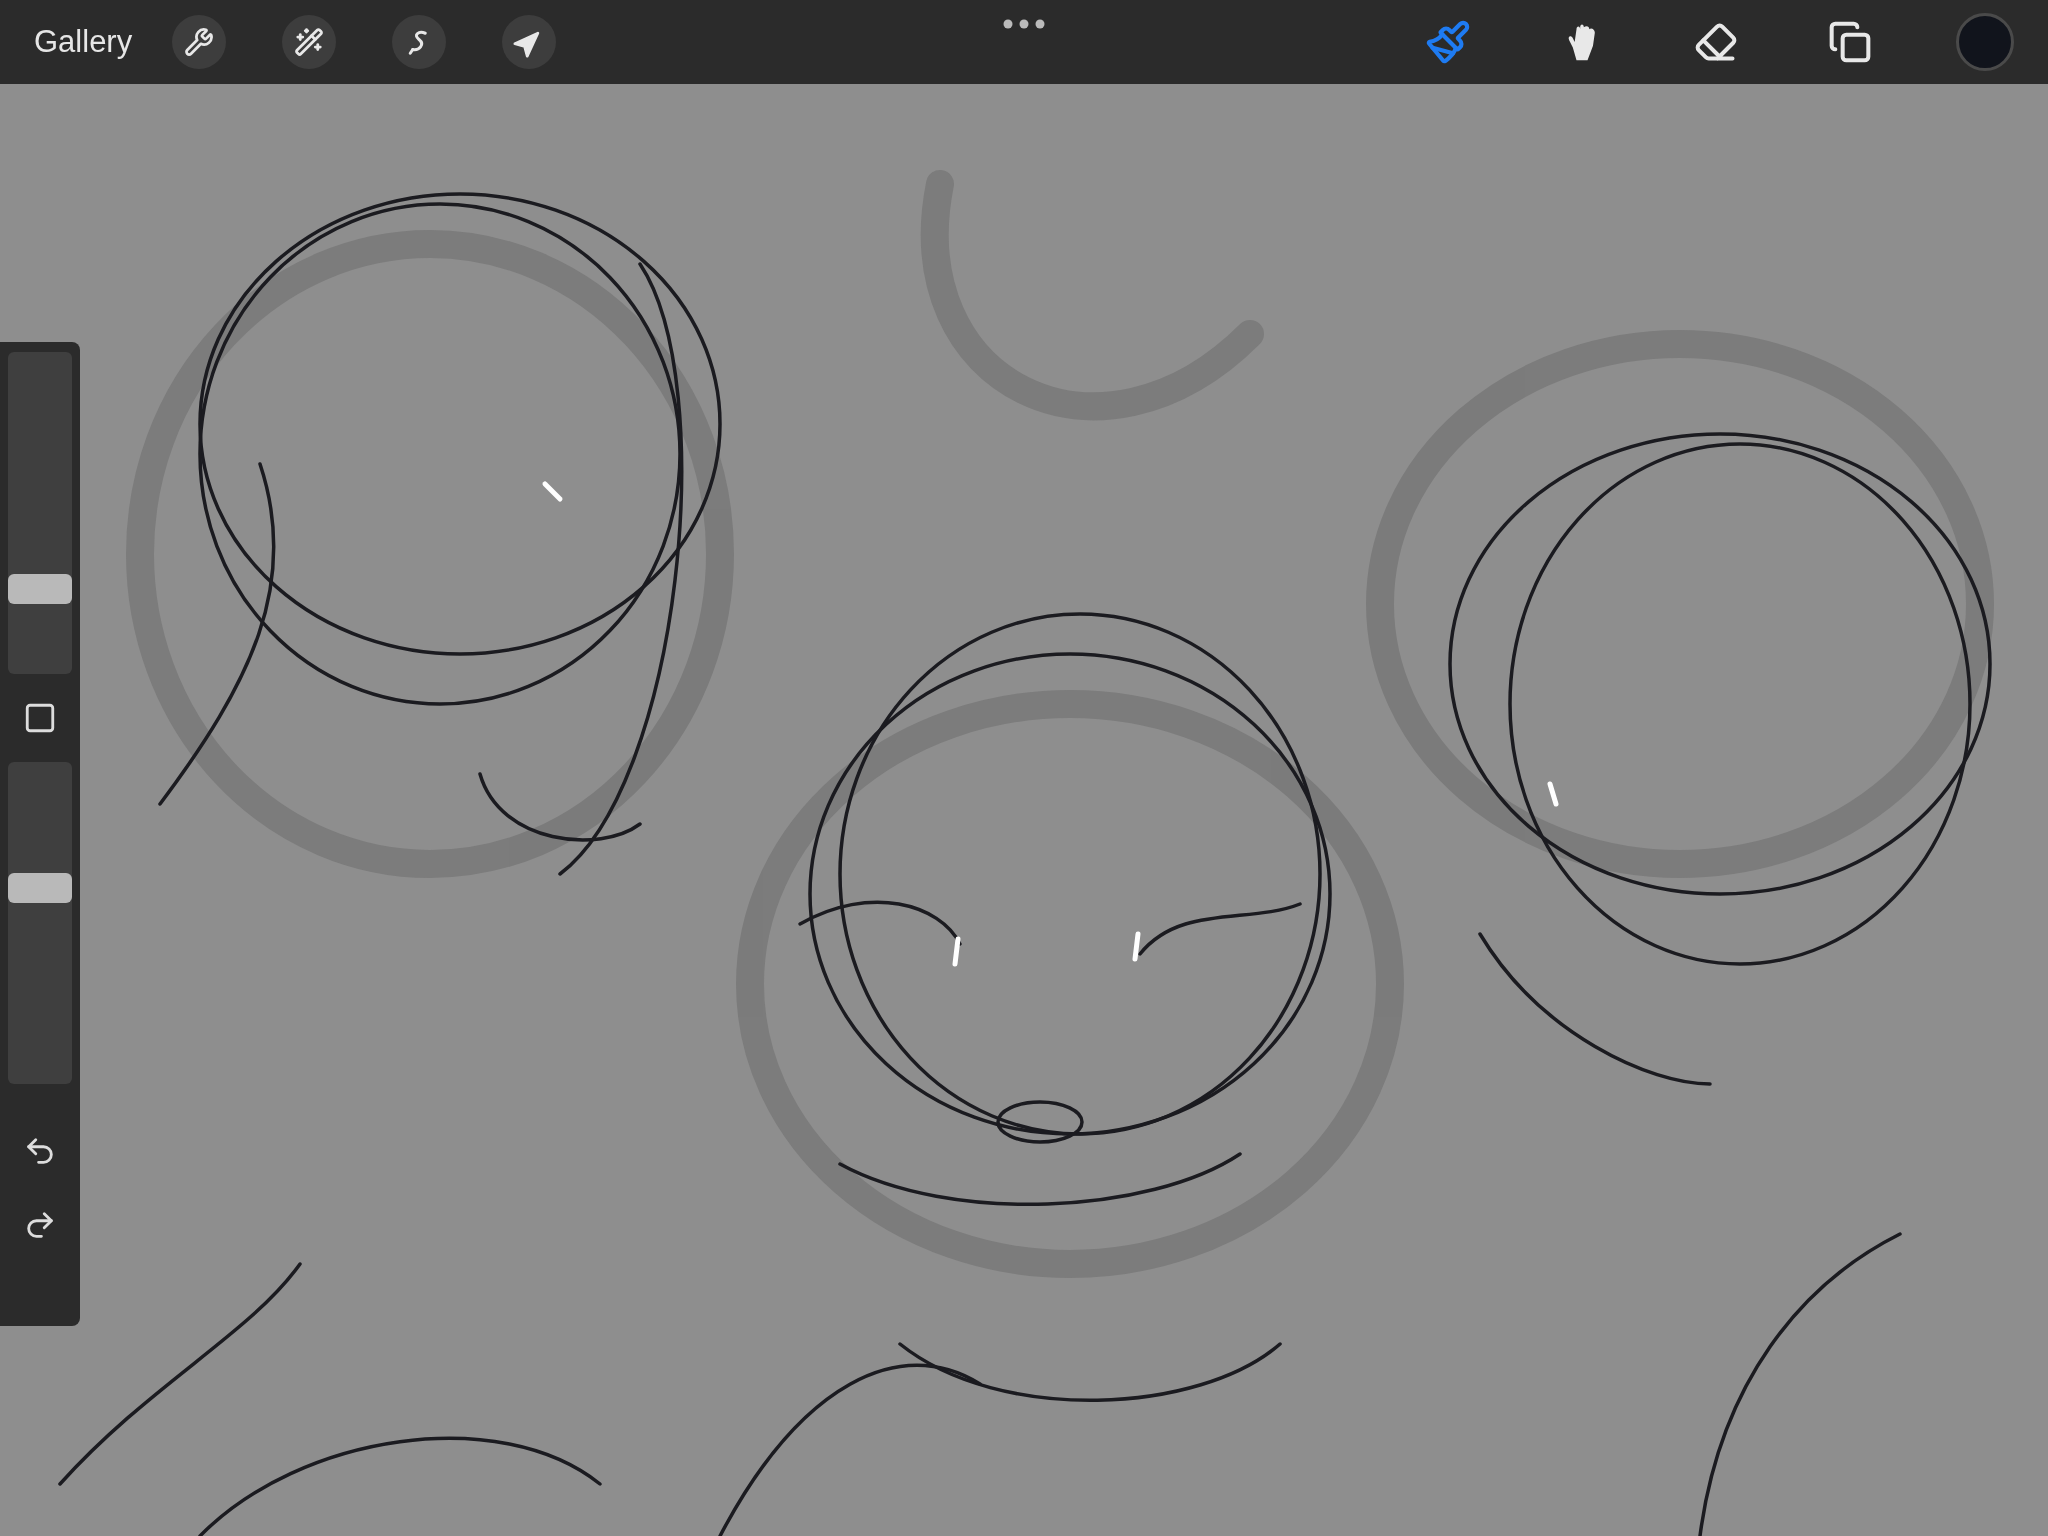  I want to click on gallery-button: Gallery, so click(83, 42).